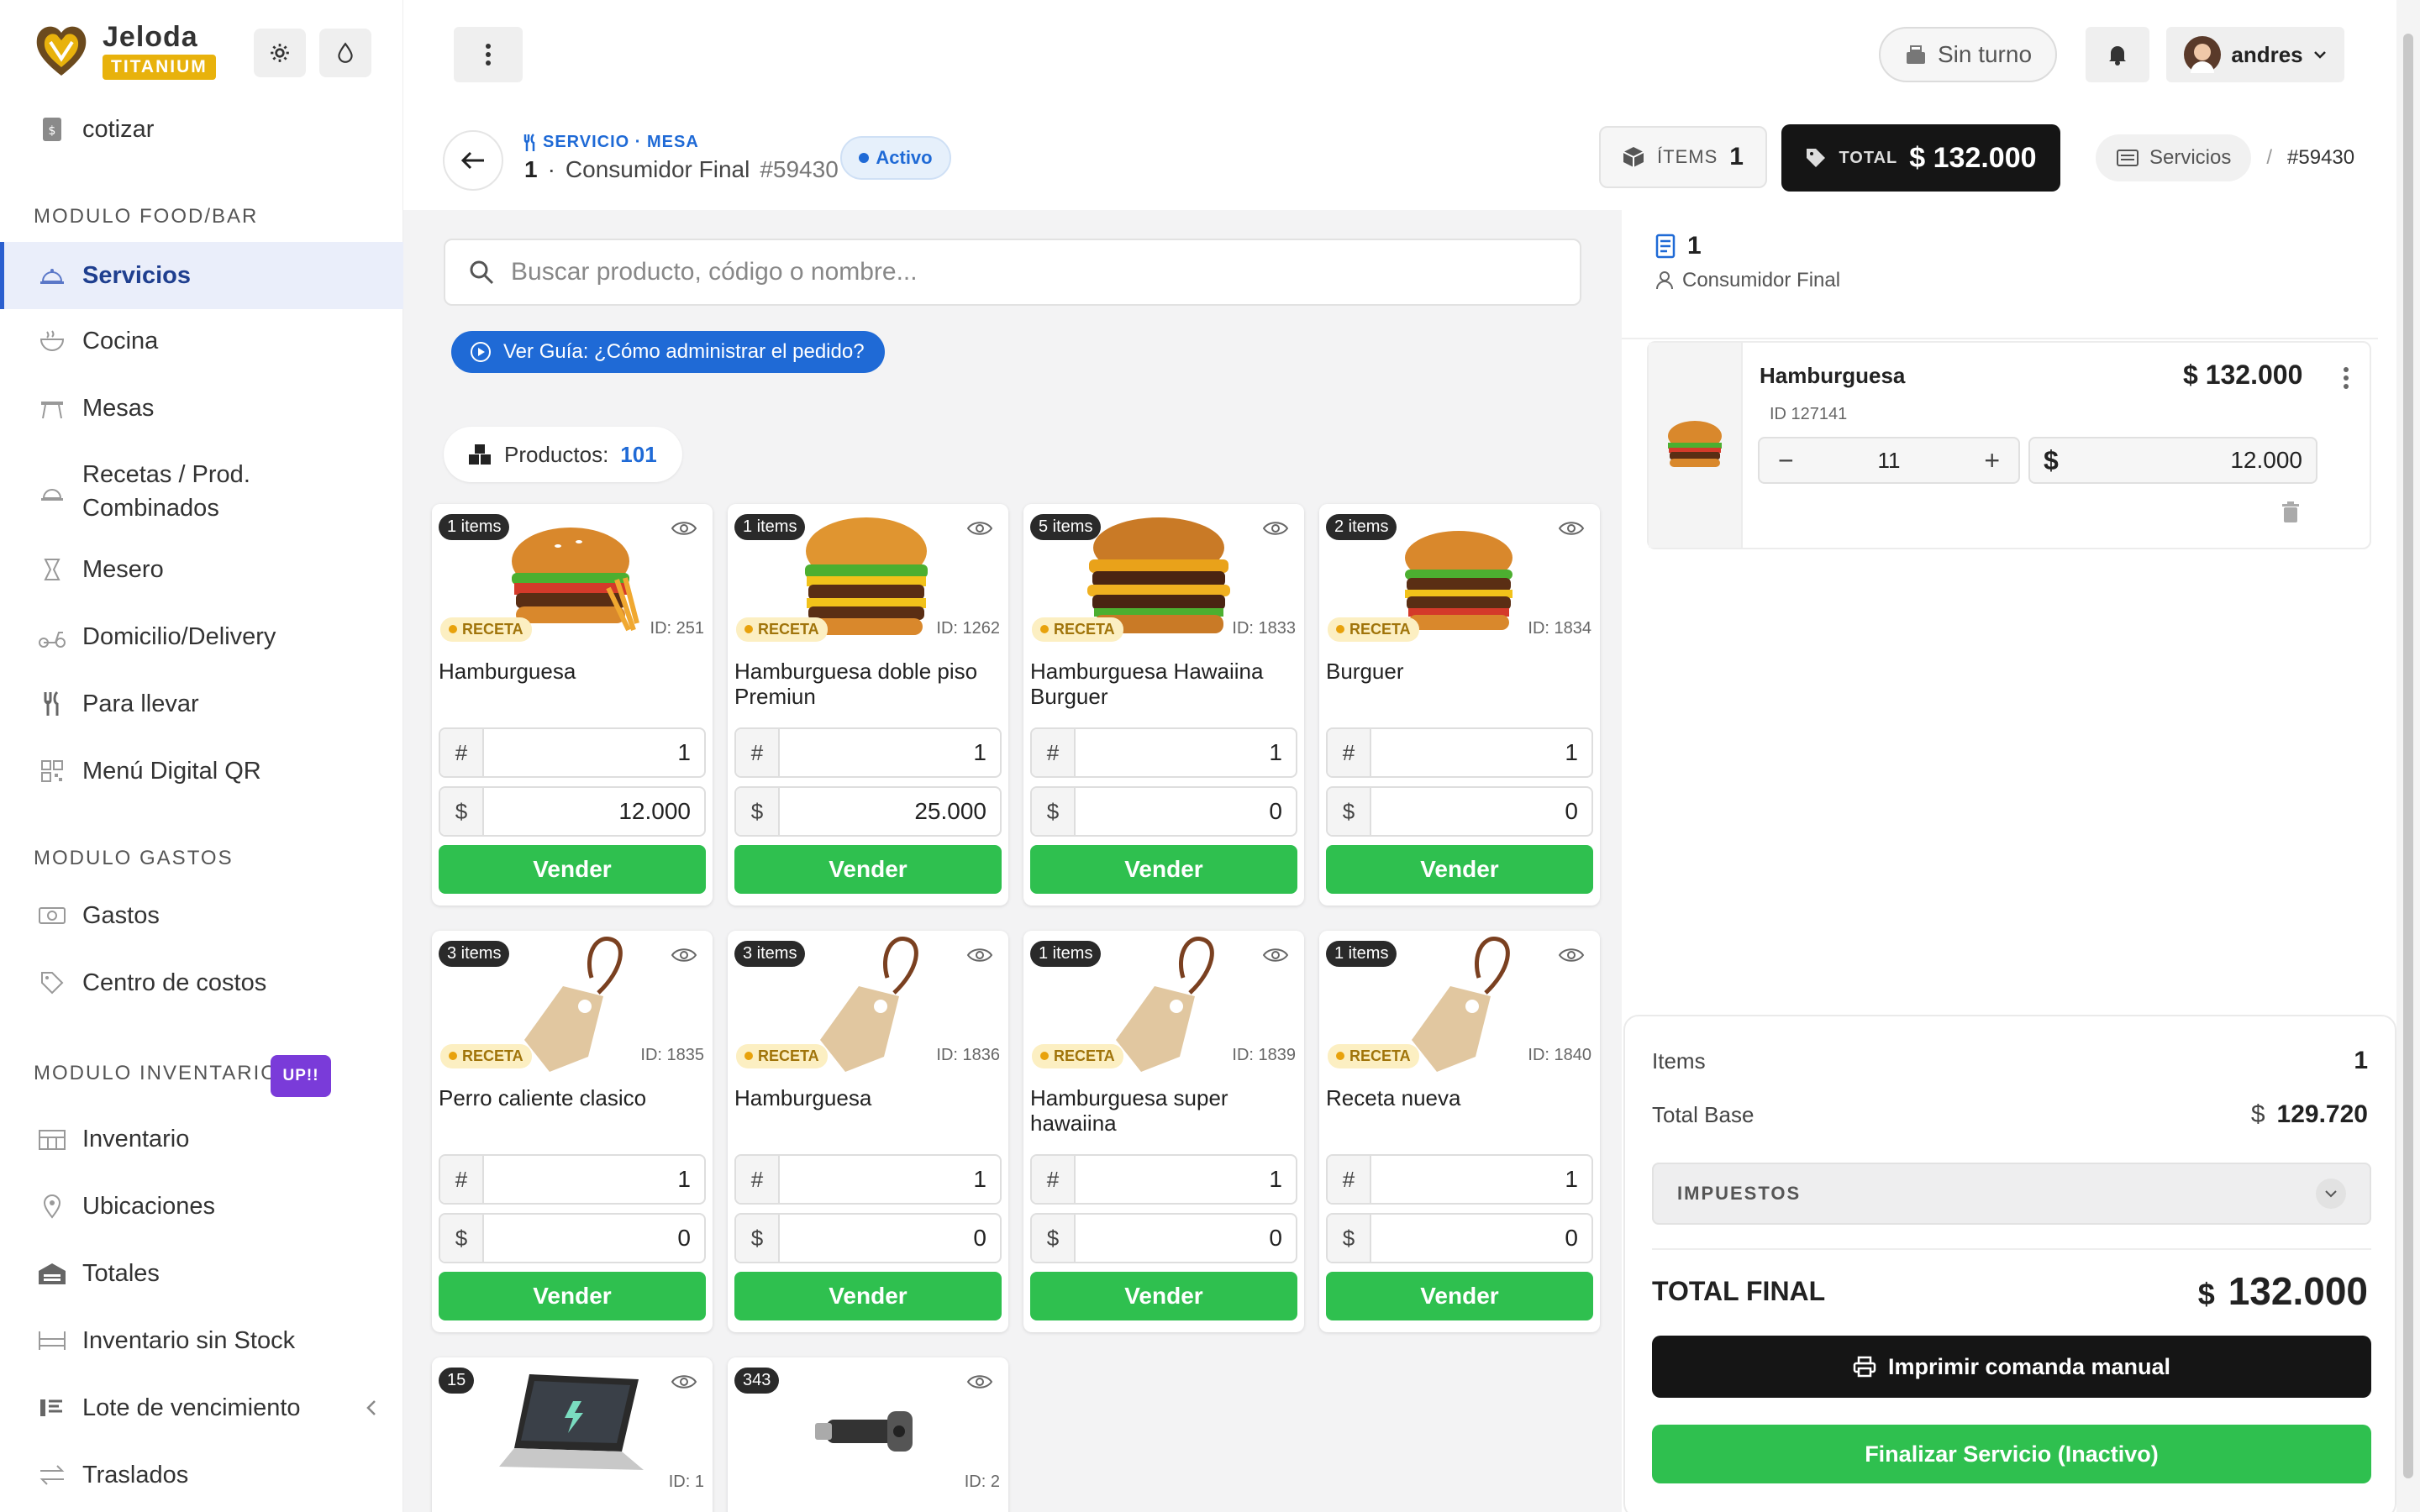 The height and width of the screenshot is (1512, 2420). I want to click on unit-price-field: $ 12.000, so click(2172, 460).